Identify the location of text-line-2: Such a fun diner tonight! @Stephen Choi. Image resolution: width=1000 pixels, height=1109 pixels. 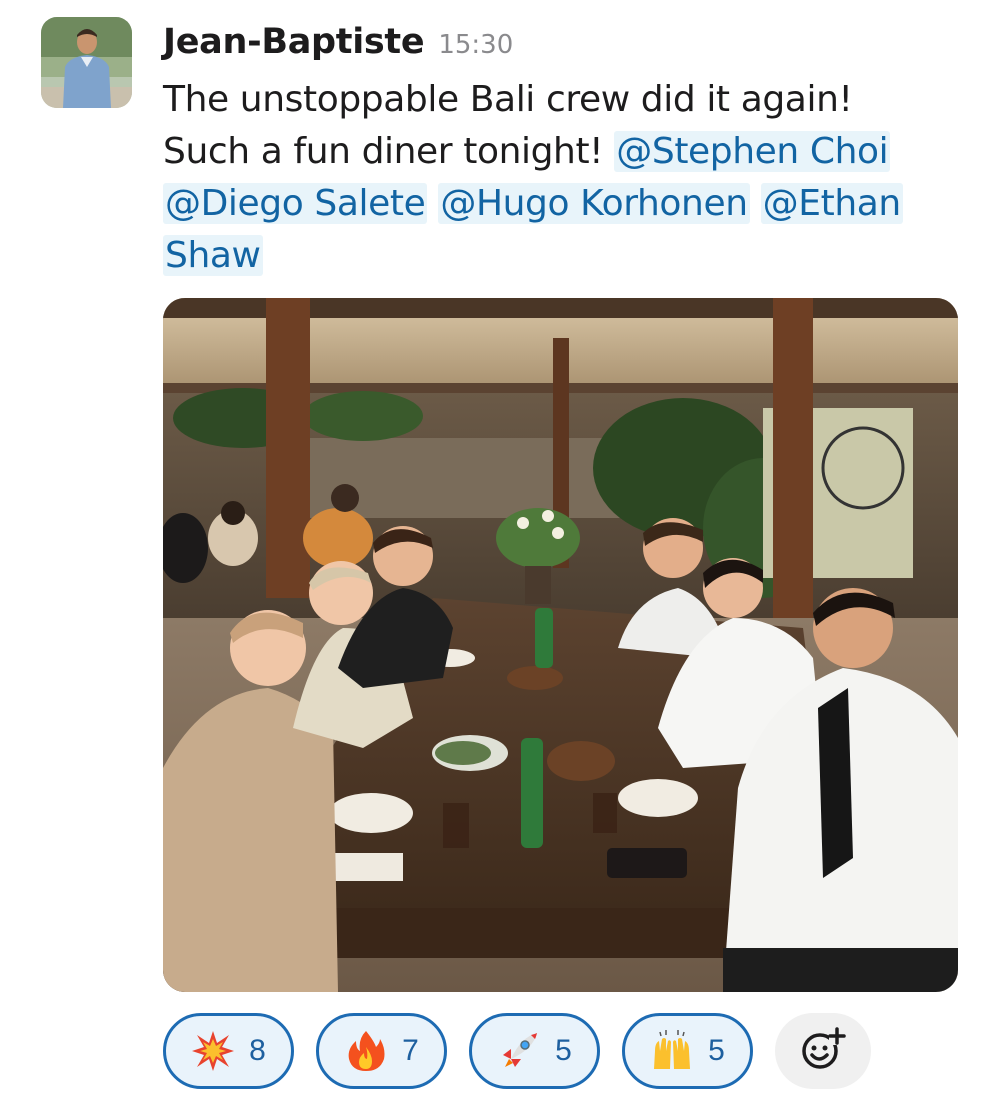
(563, 152).